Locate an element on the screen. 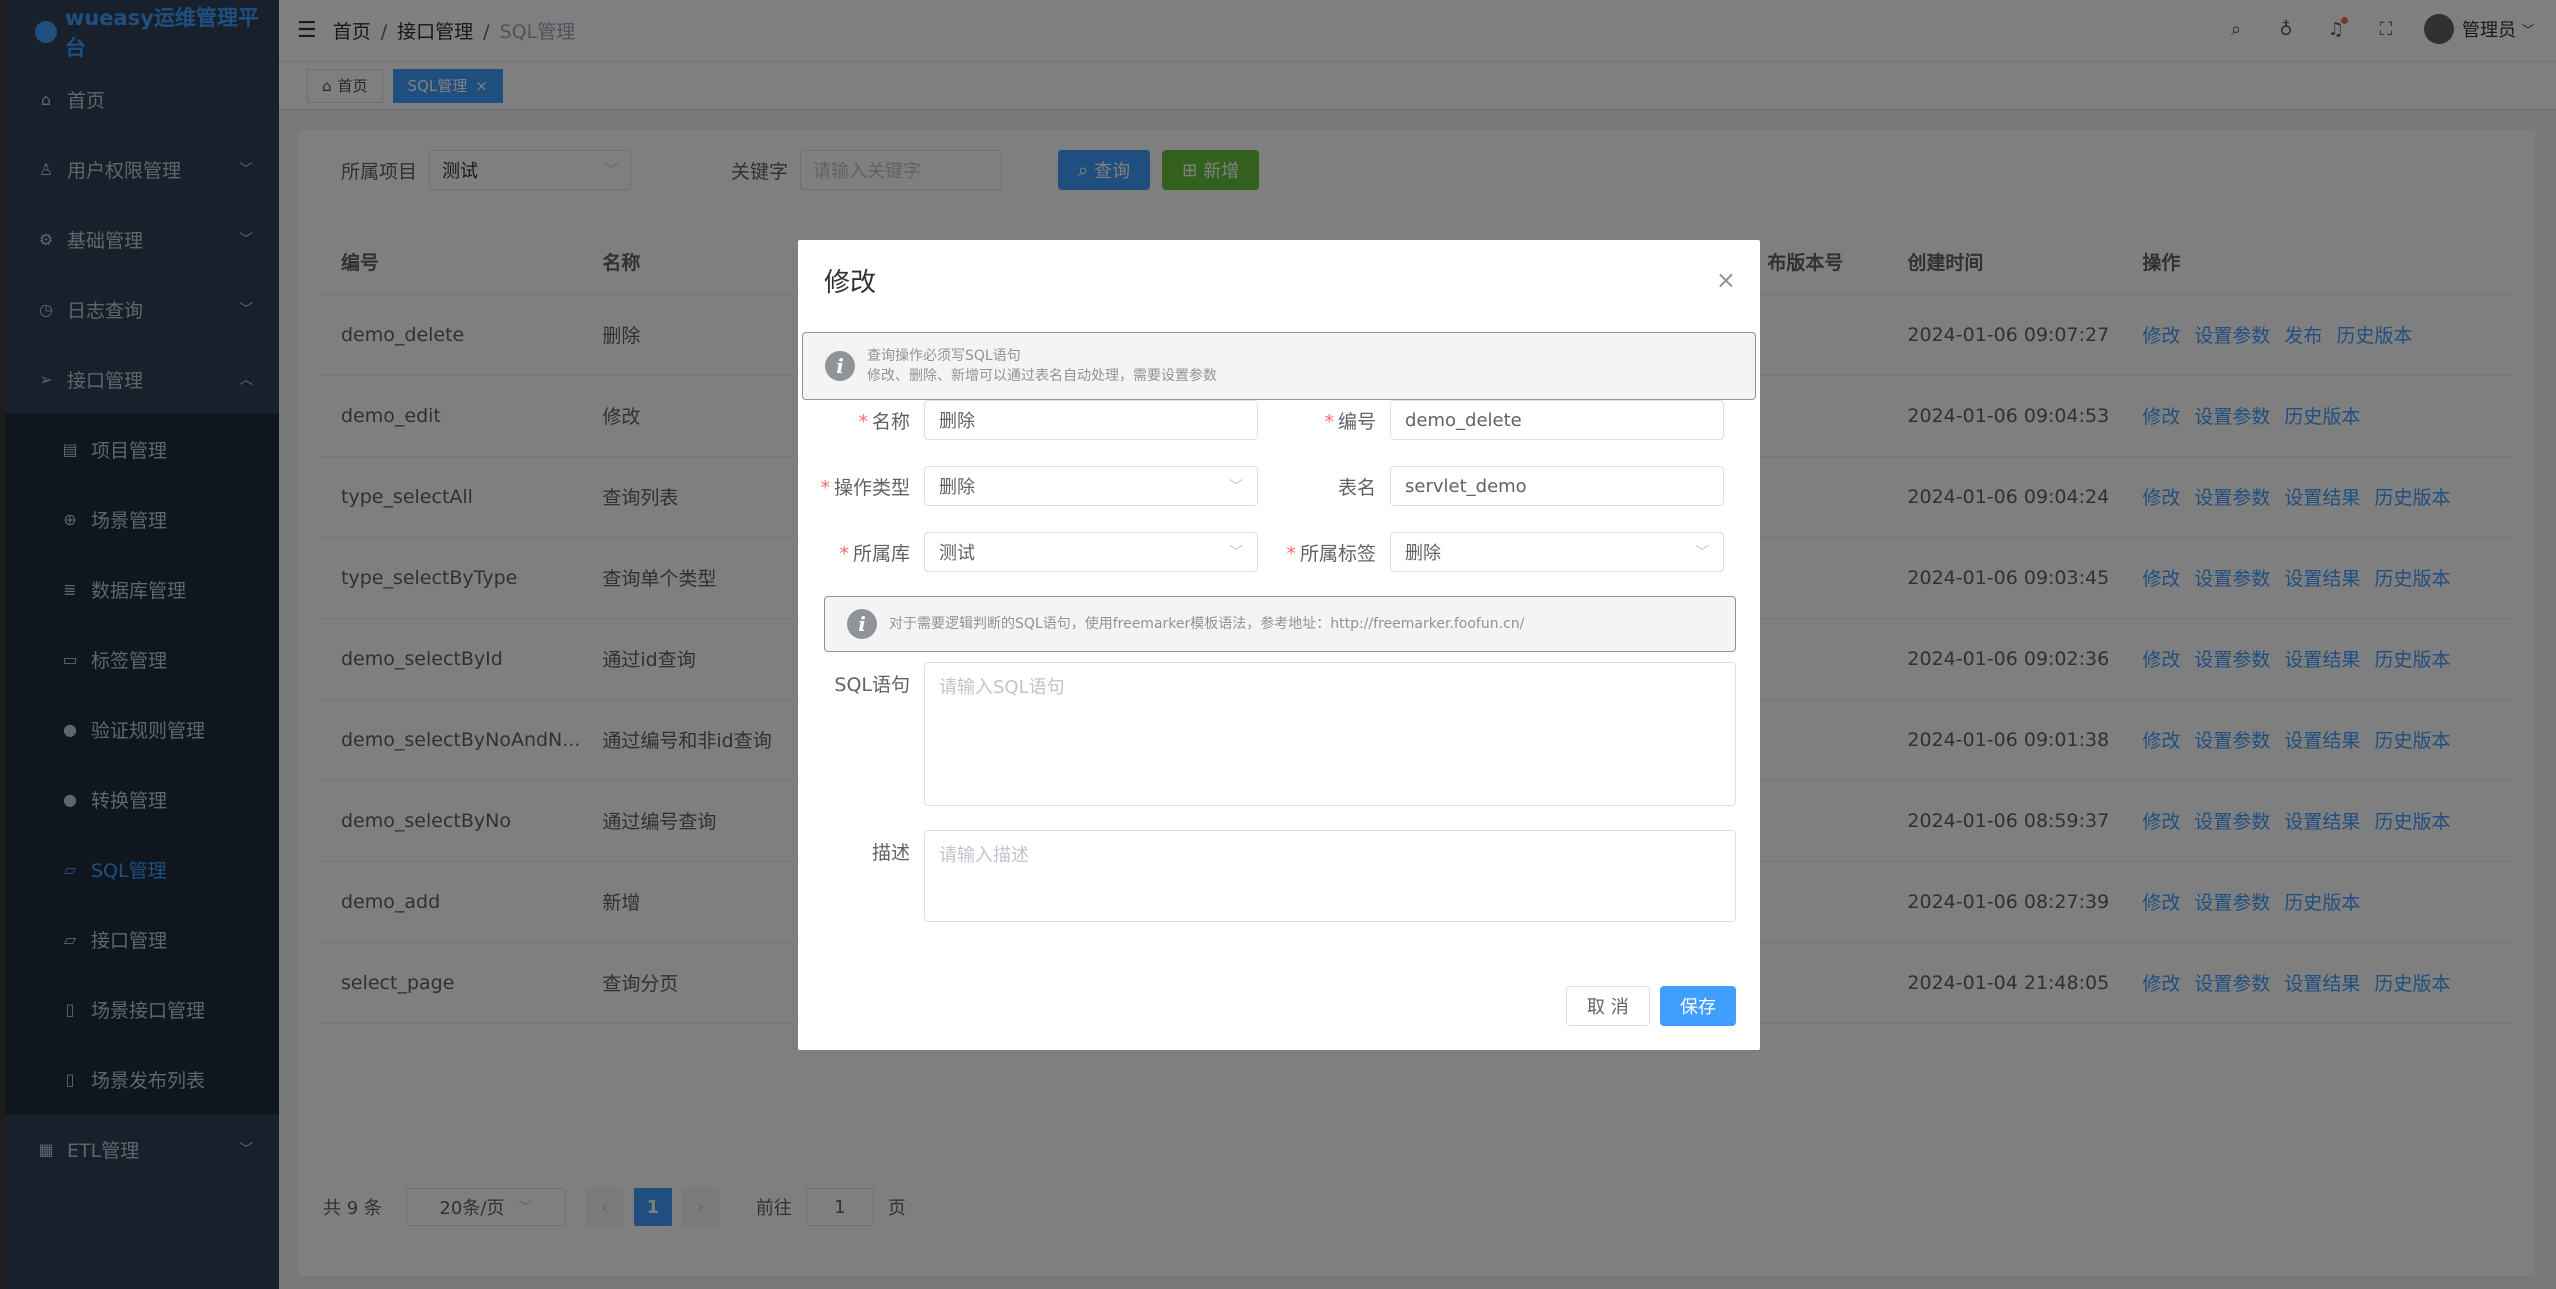  db-value: 测试 is located at coordinates (957, 553).